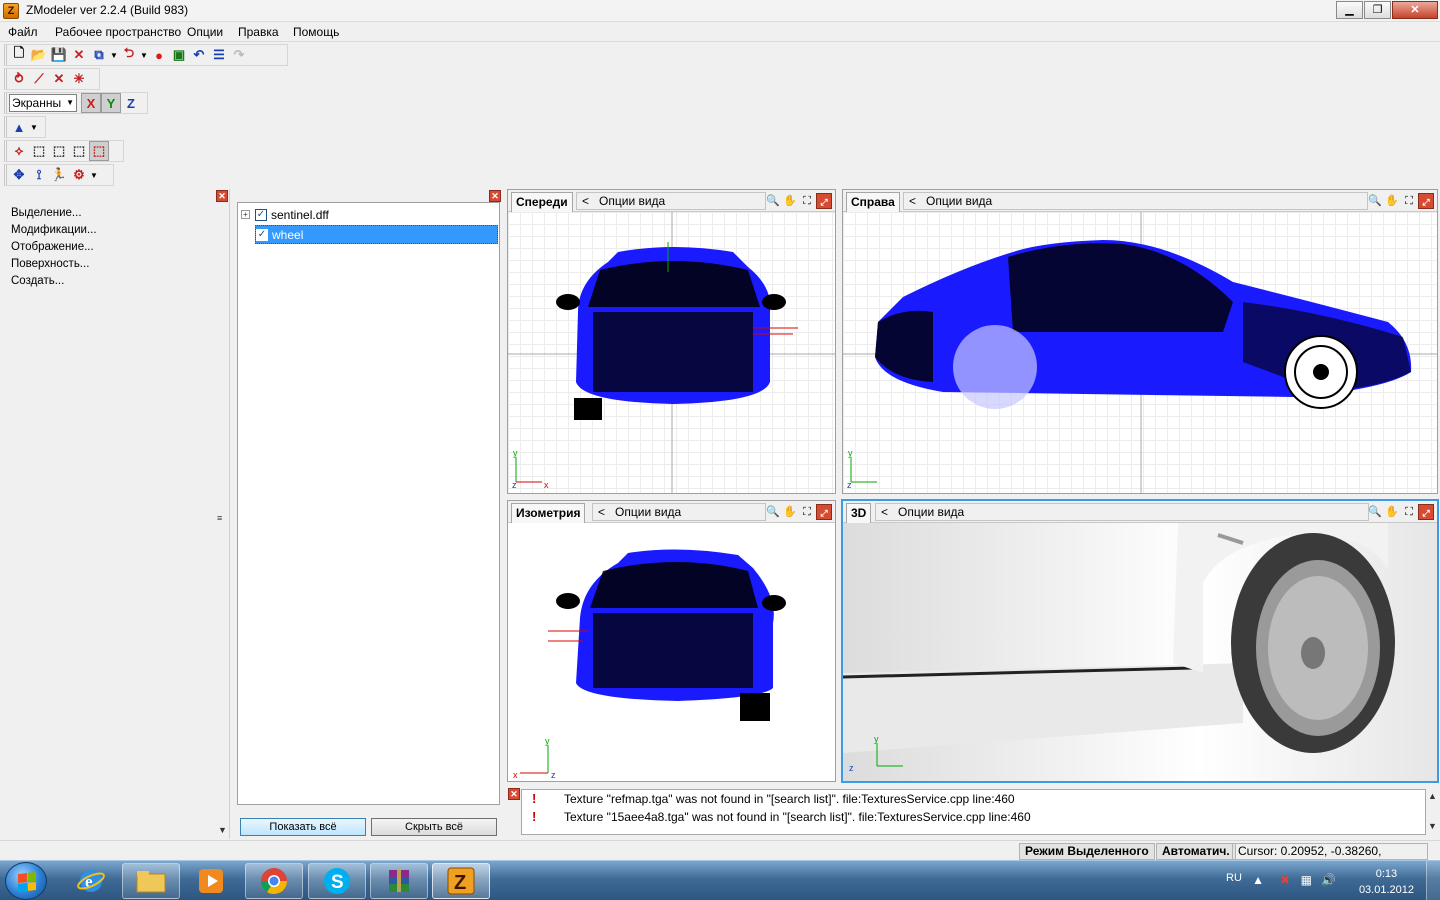 The width and height of the screenshot is (1440, 900). I want to click on show-all-button: Показать всё, so click(303, 827).